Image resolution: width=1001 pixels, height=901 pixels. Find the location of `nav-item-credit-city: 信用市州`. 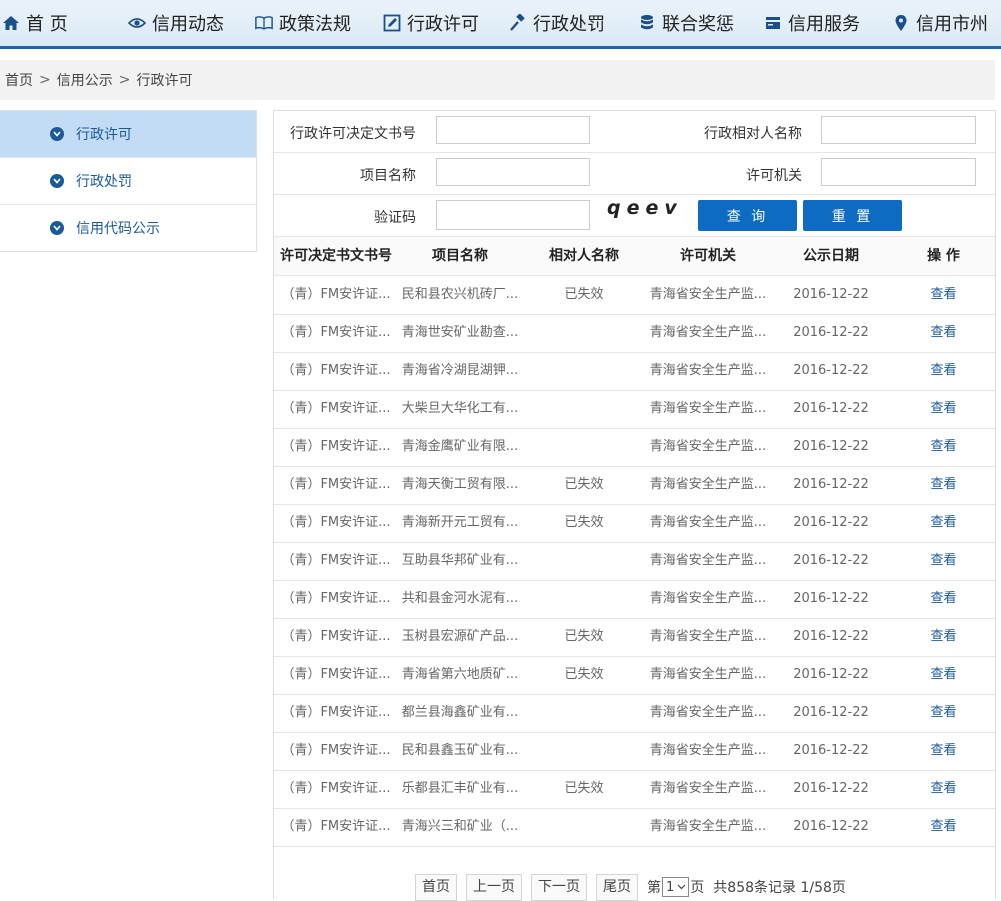

nav-item-credit-city: 信用市州 is located at coordinates (940, 23).